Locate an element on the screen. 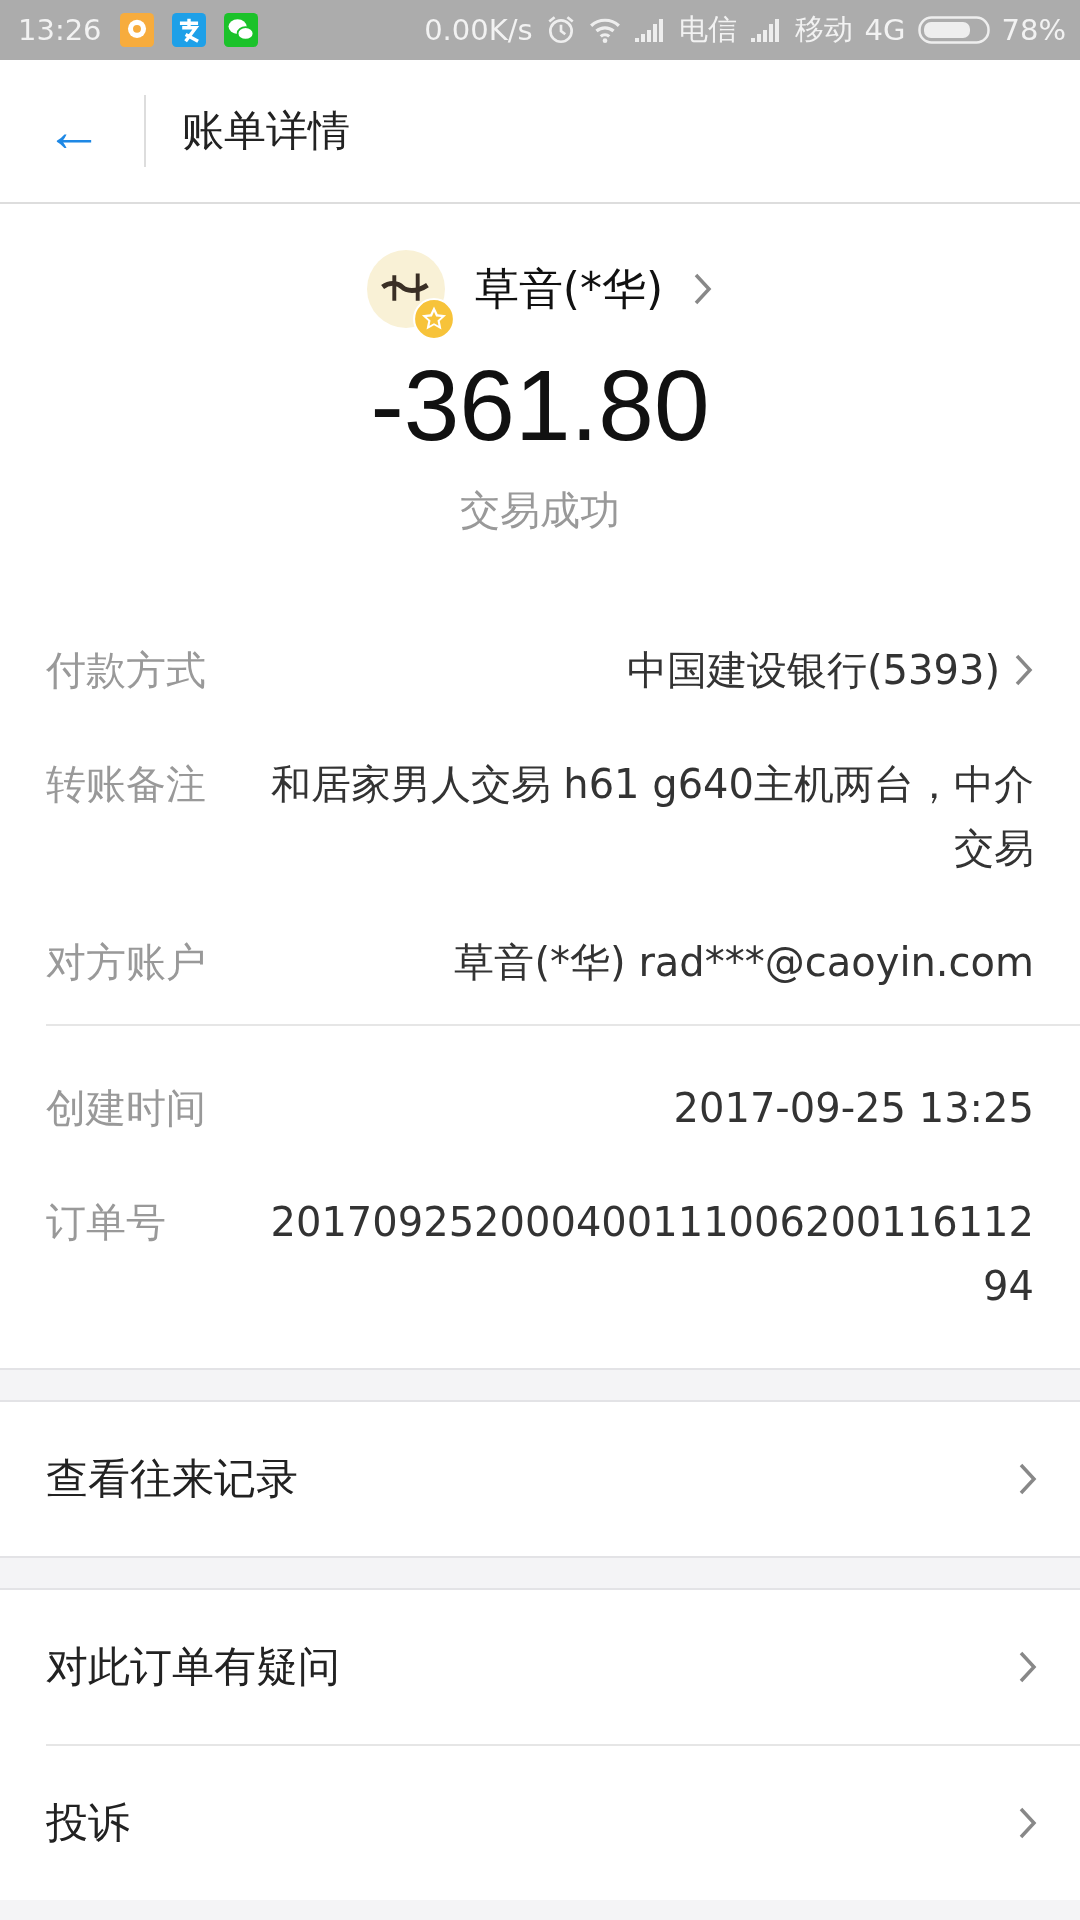  detail-value: 2017-09-25 13:25 is located at coordinates (853, 1108).